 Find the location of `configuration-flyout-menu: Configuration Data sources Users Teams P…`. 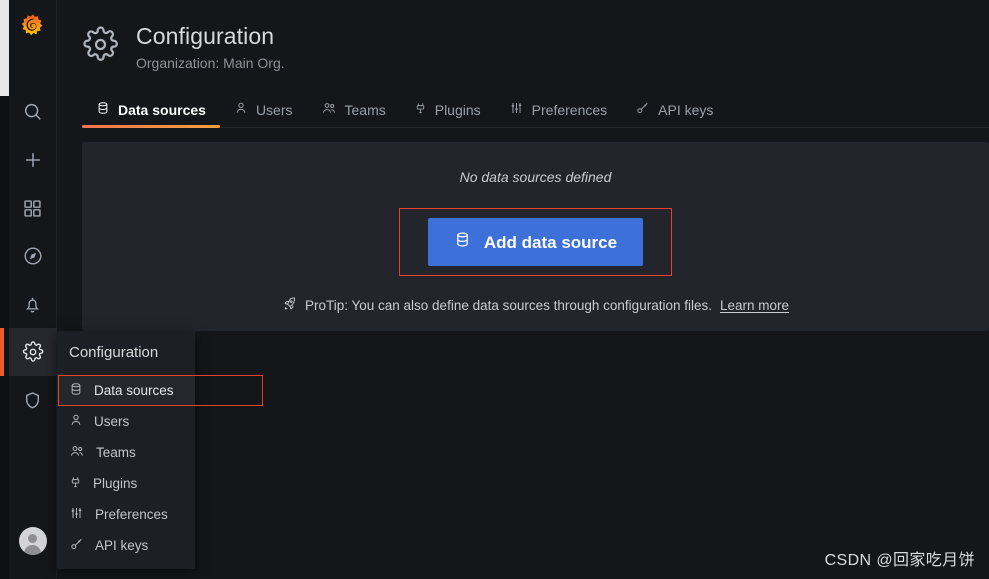

configuration-flyout-menu: Configuration Data sources Users Teams P… is located at coordinates (160, 450).